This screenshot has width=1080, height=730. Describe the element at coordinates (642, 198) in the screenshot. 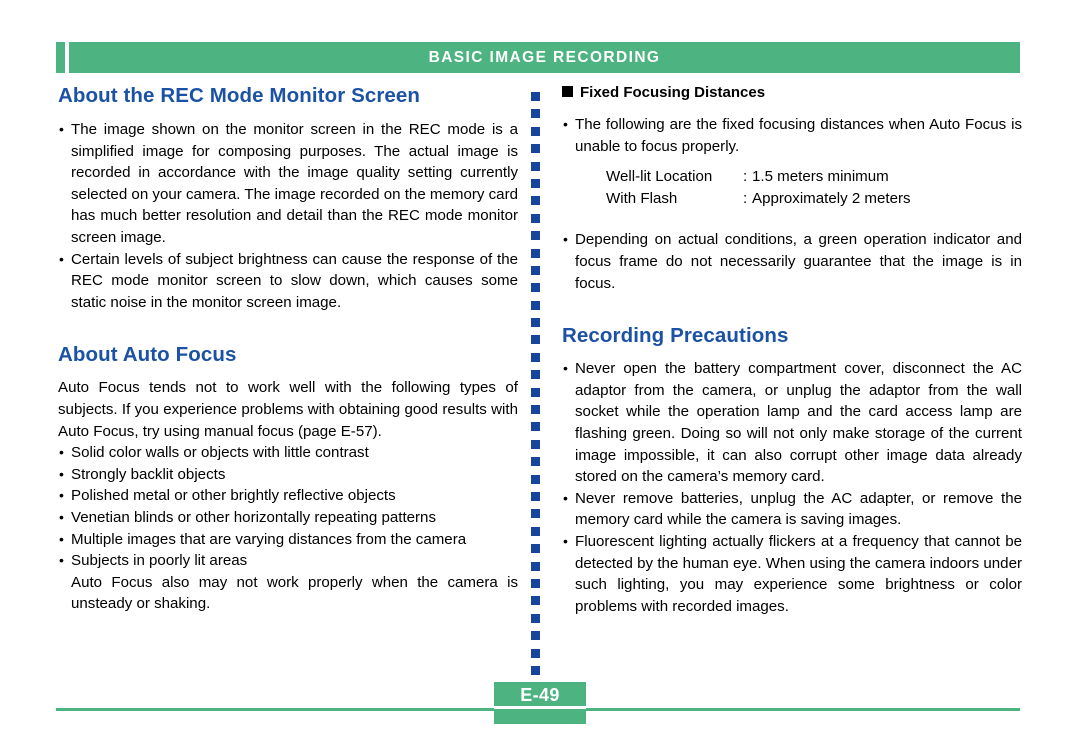

I see `distance-label: With Flash` at that location.